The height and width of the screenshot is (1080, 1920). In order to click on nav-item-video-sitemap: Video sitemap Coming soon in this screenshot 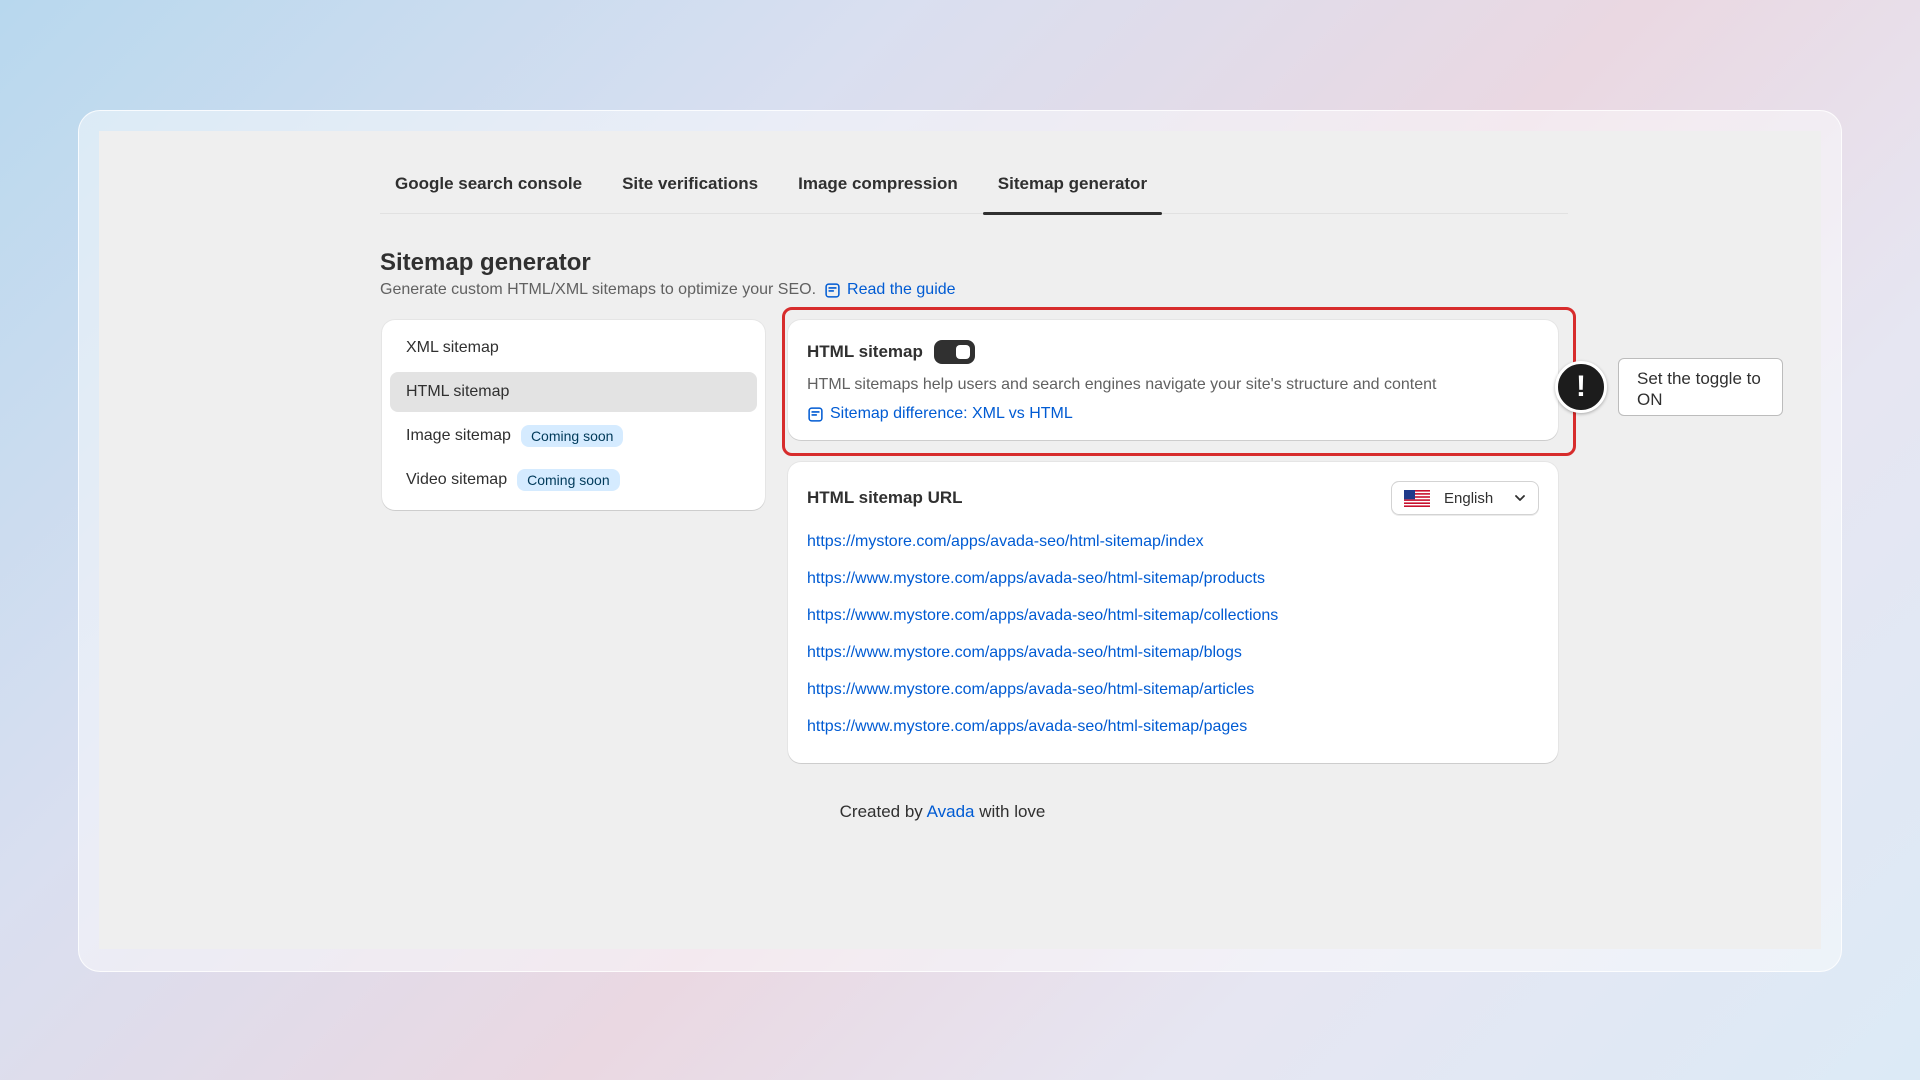, I will do `click(573, 480)`.